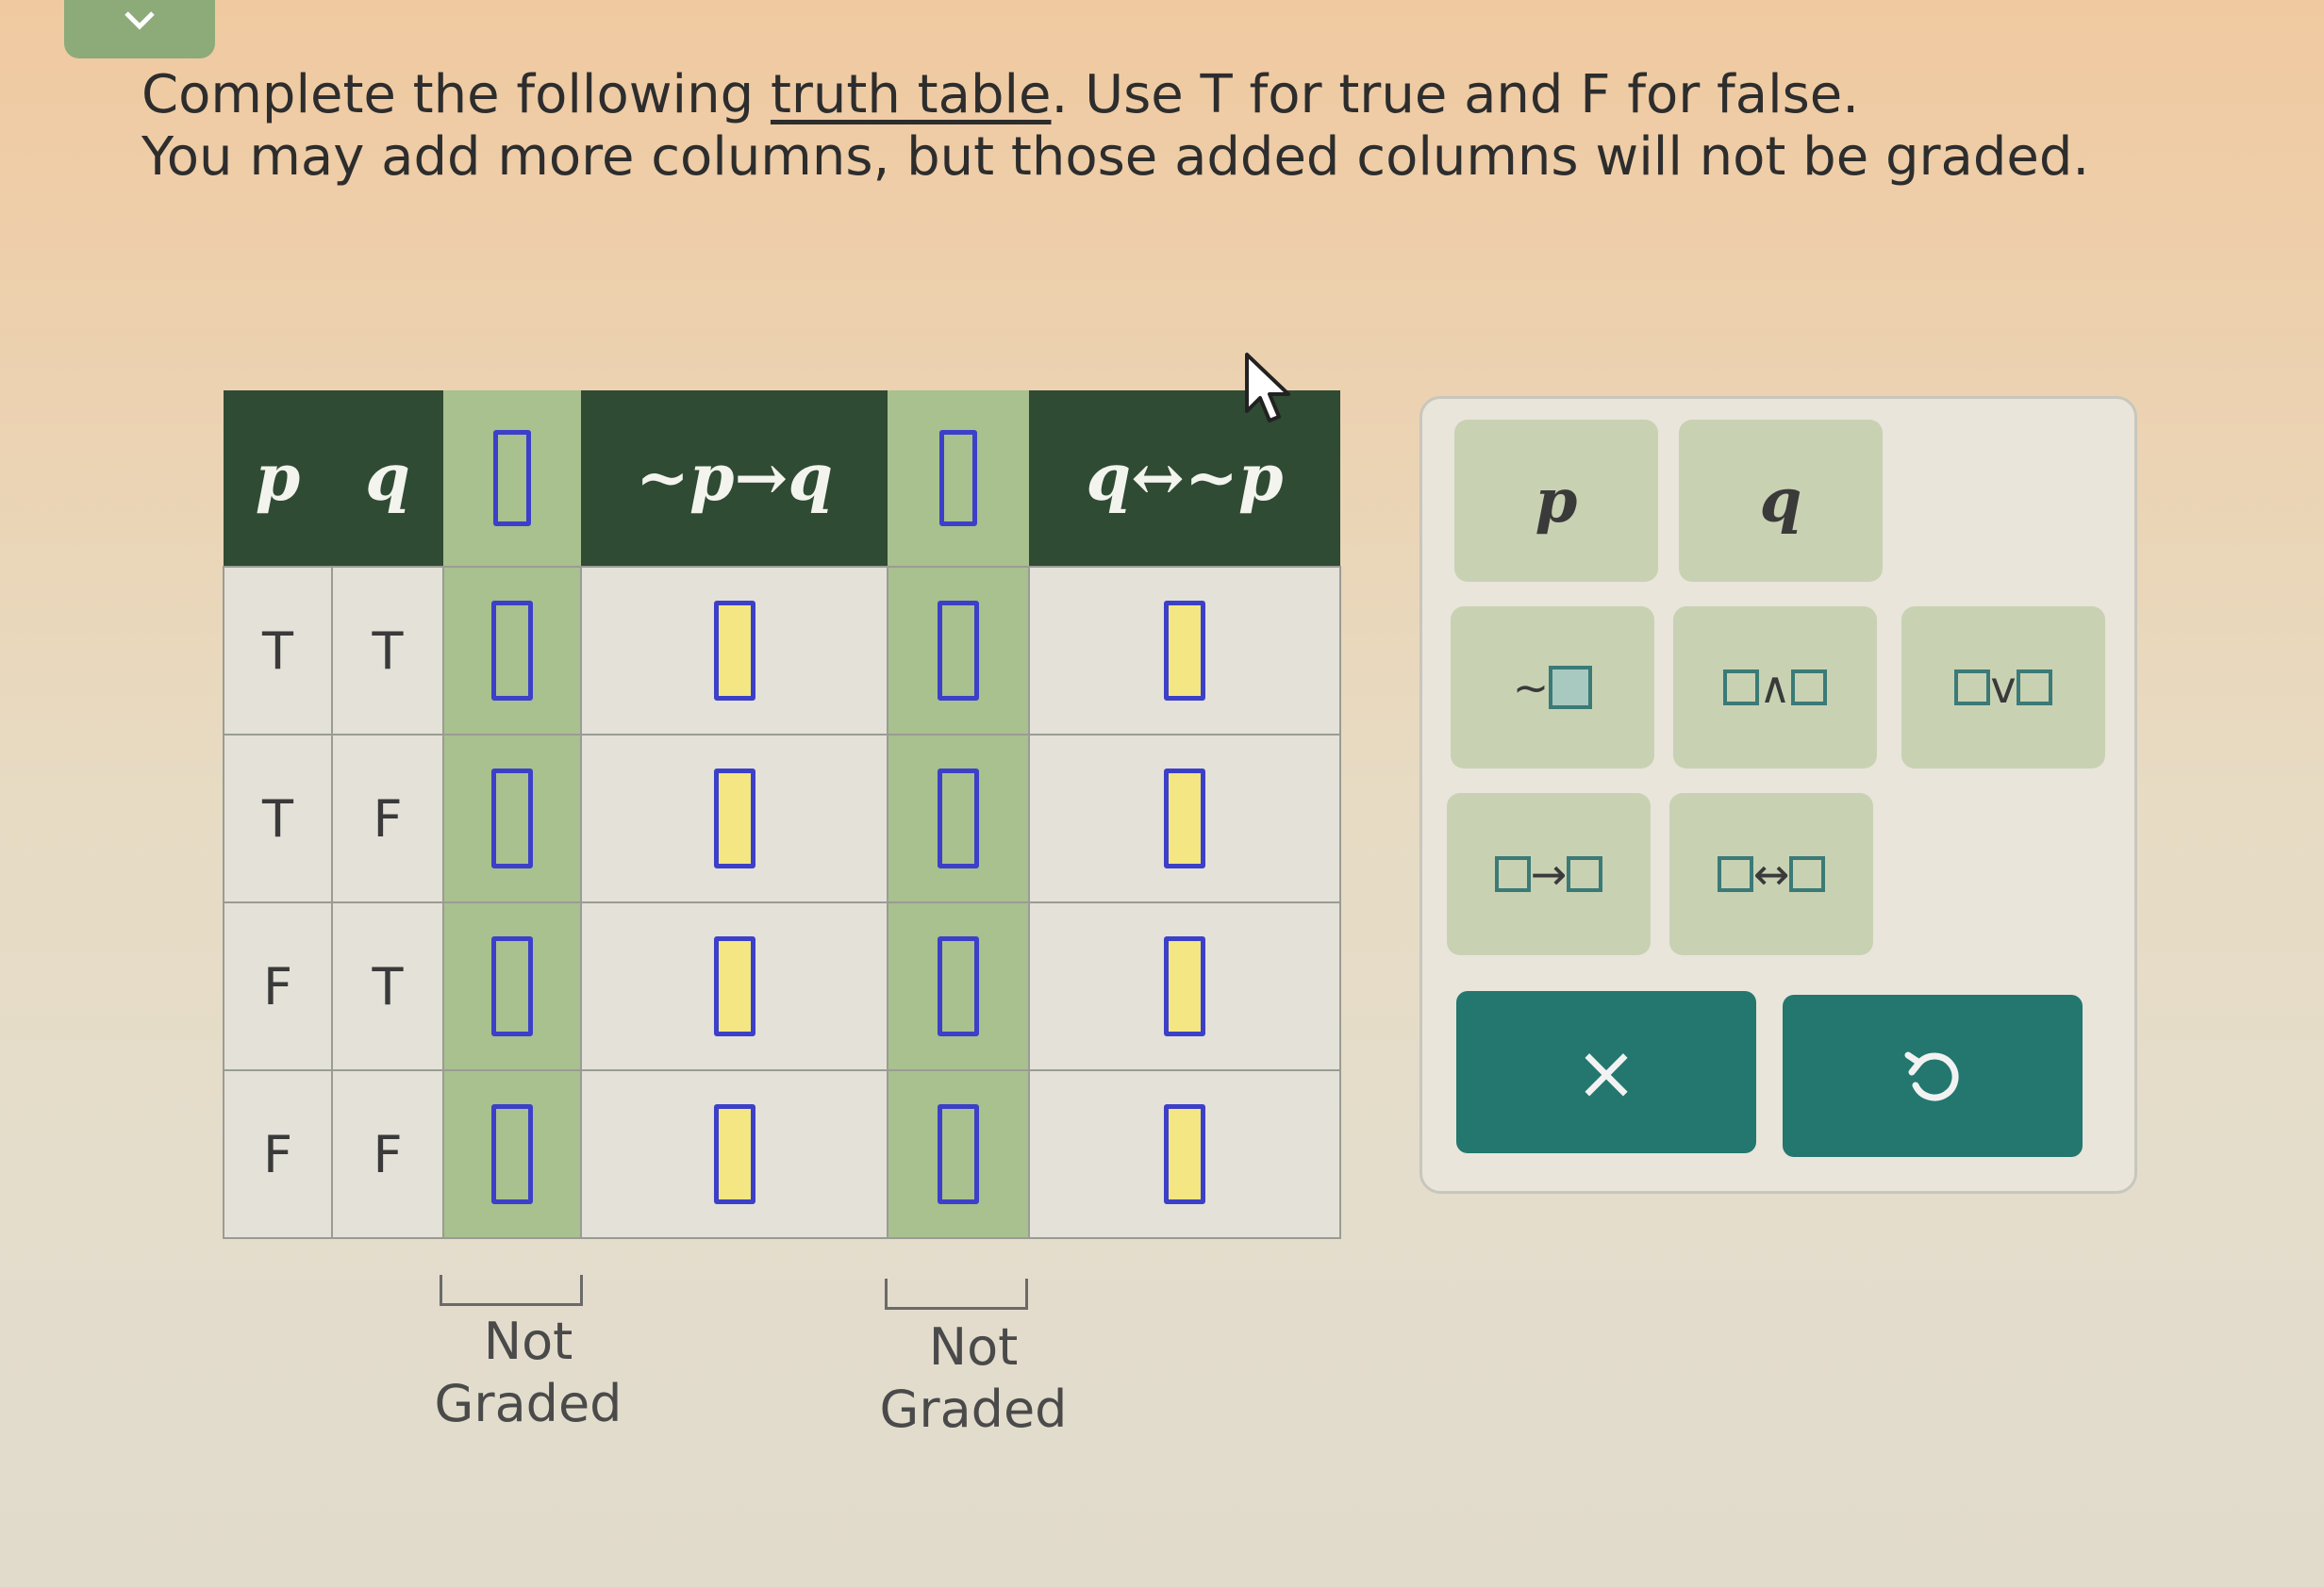 The image size is (2324, 1587). What do you see at coordinates (388, 478) in the screenshot?
I see `header-q: q` at bounding box center [388, 478].